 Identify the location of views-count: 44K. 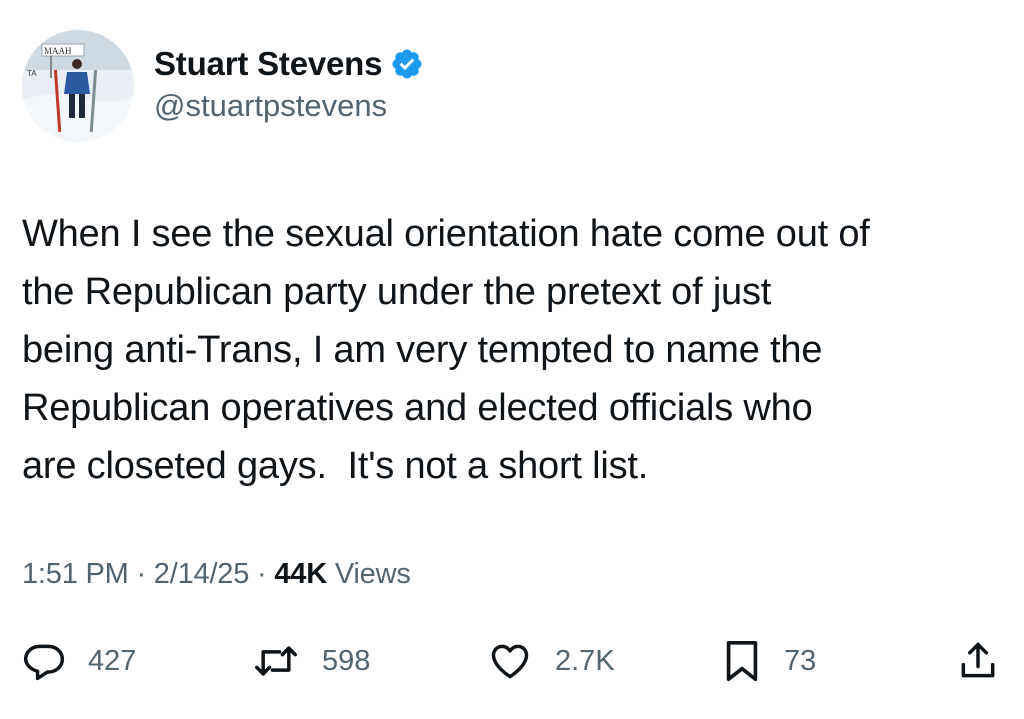
(300, 574).